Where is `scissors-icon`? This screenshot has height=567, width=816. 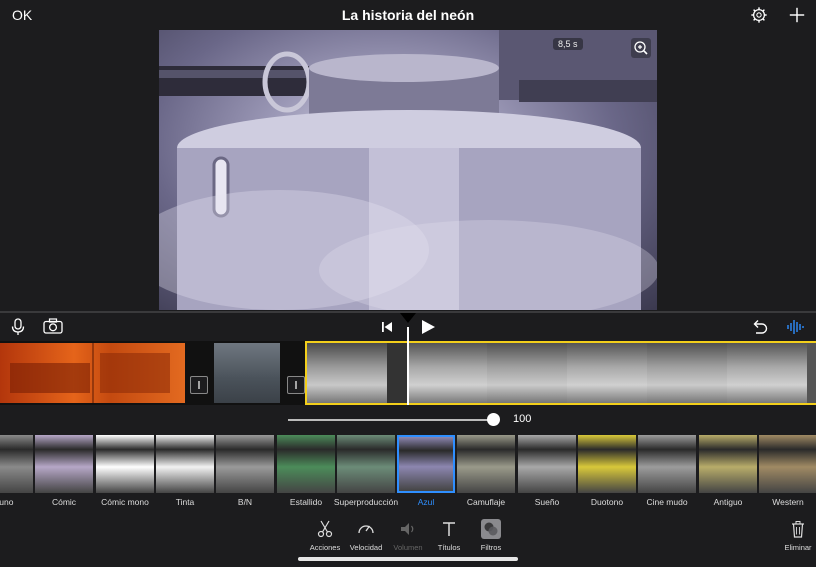
scissors-icon is located at coordinates (325, 529).